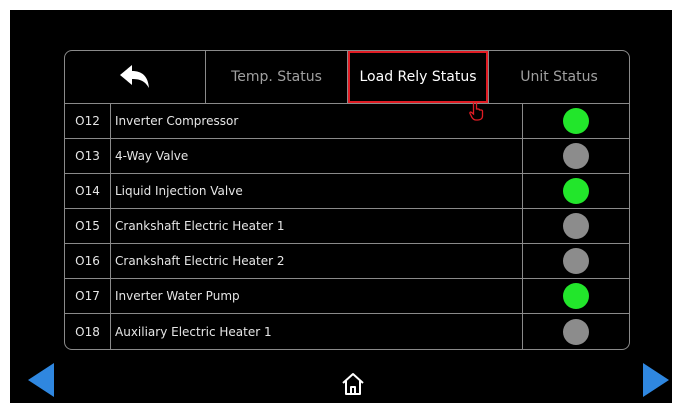  I want to click on tab-unit-status: Unit Status, so click(558, 77).